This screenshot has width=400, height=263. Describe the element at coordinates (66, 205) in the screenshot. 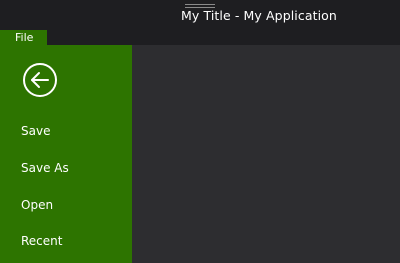

I see `backstage-item-open: Open` at that location.